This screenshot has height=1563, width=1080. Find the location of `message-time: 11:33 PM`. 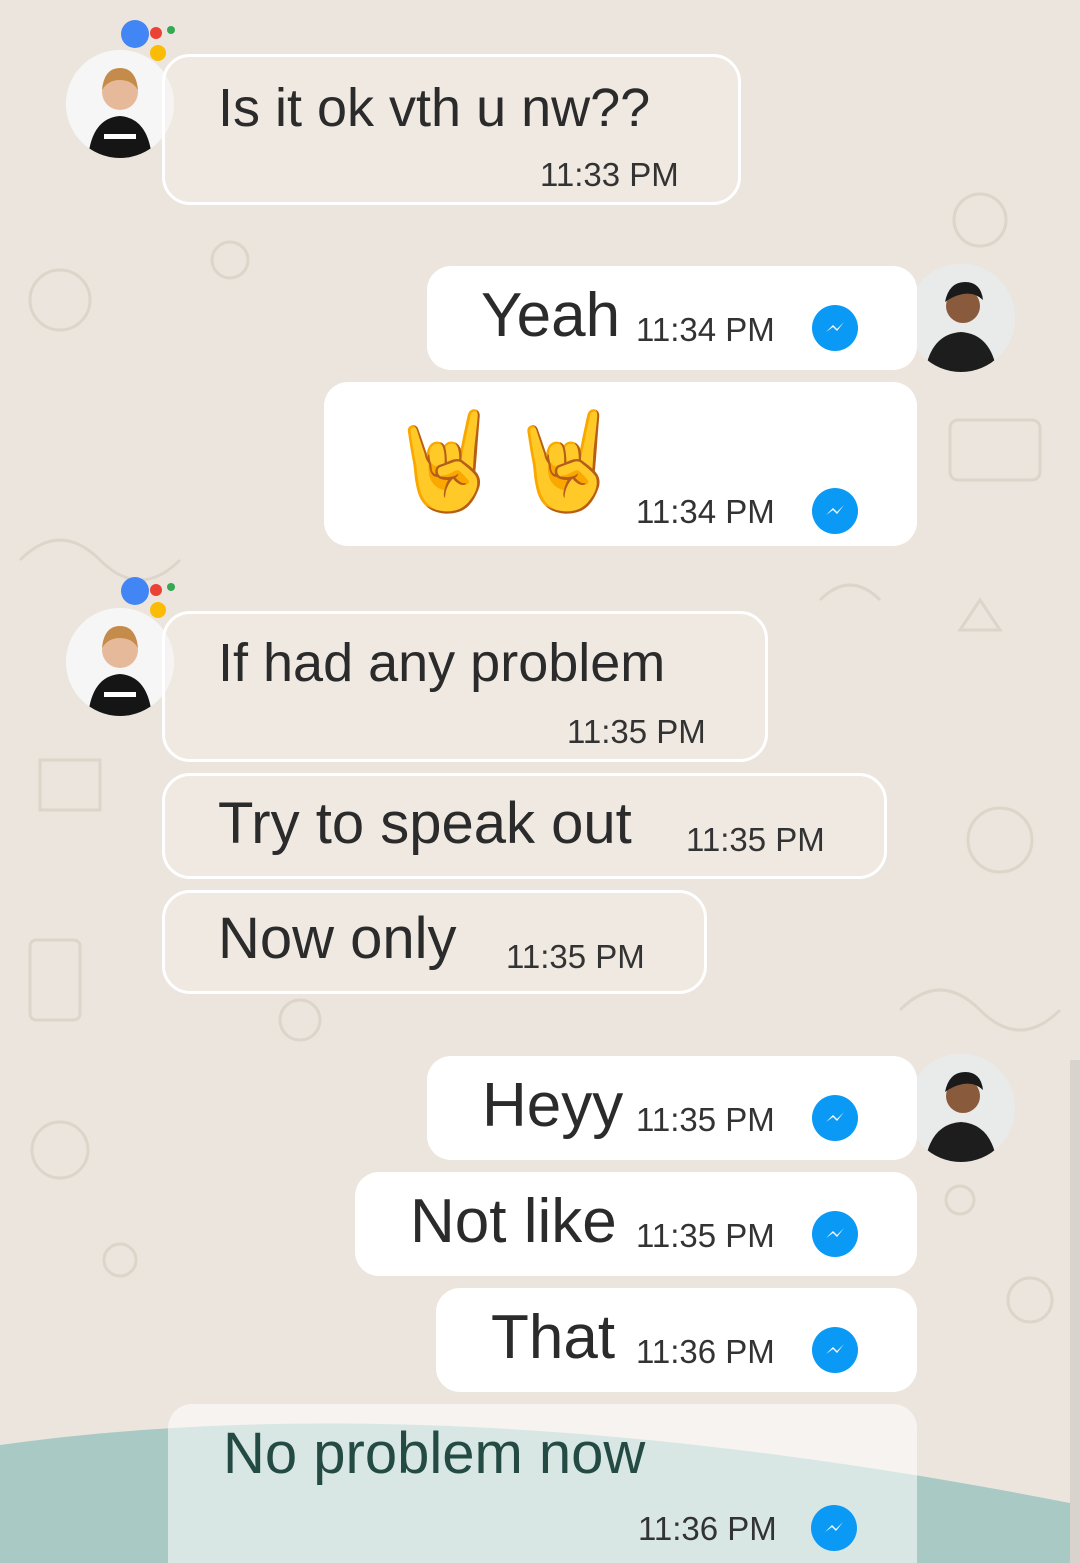

message-time: 11:33 PM is located at coordinates (609, 174).